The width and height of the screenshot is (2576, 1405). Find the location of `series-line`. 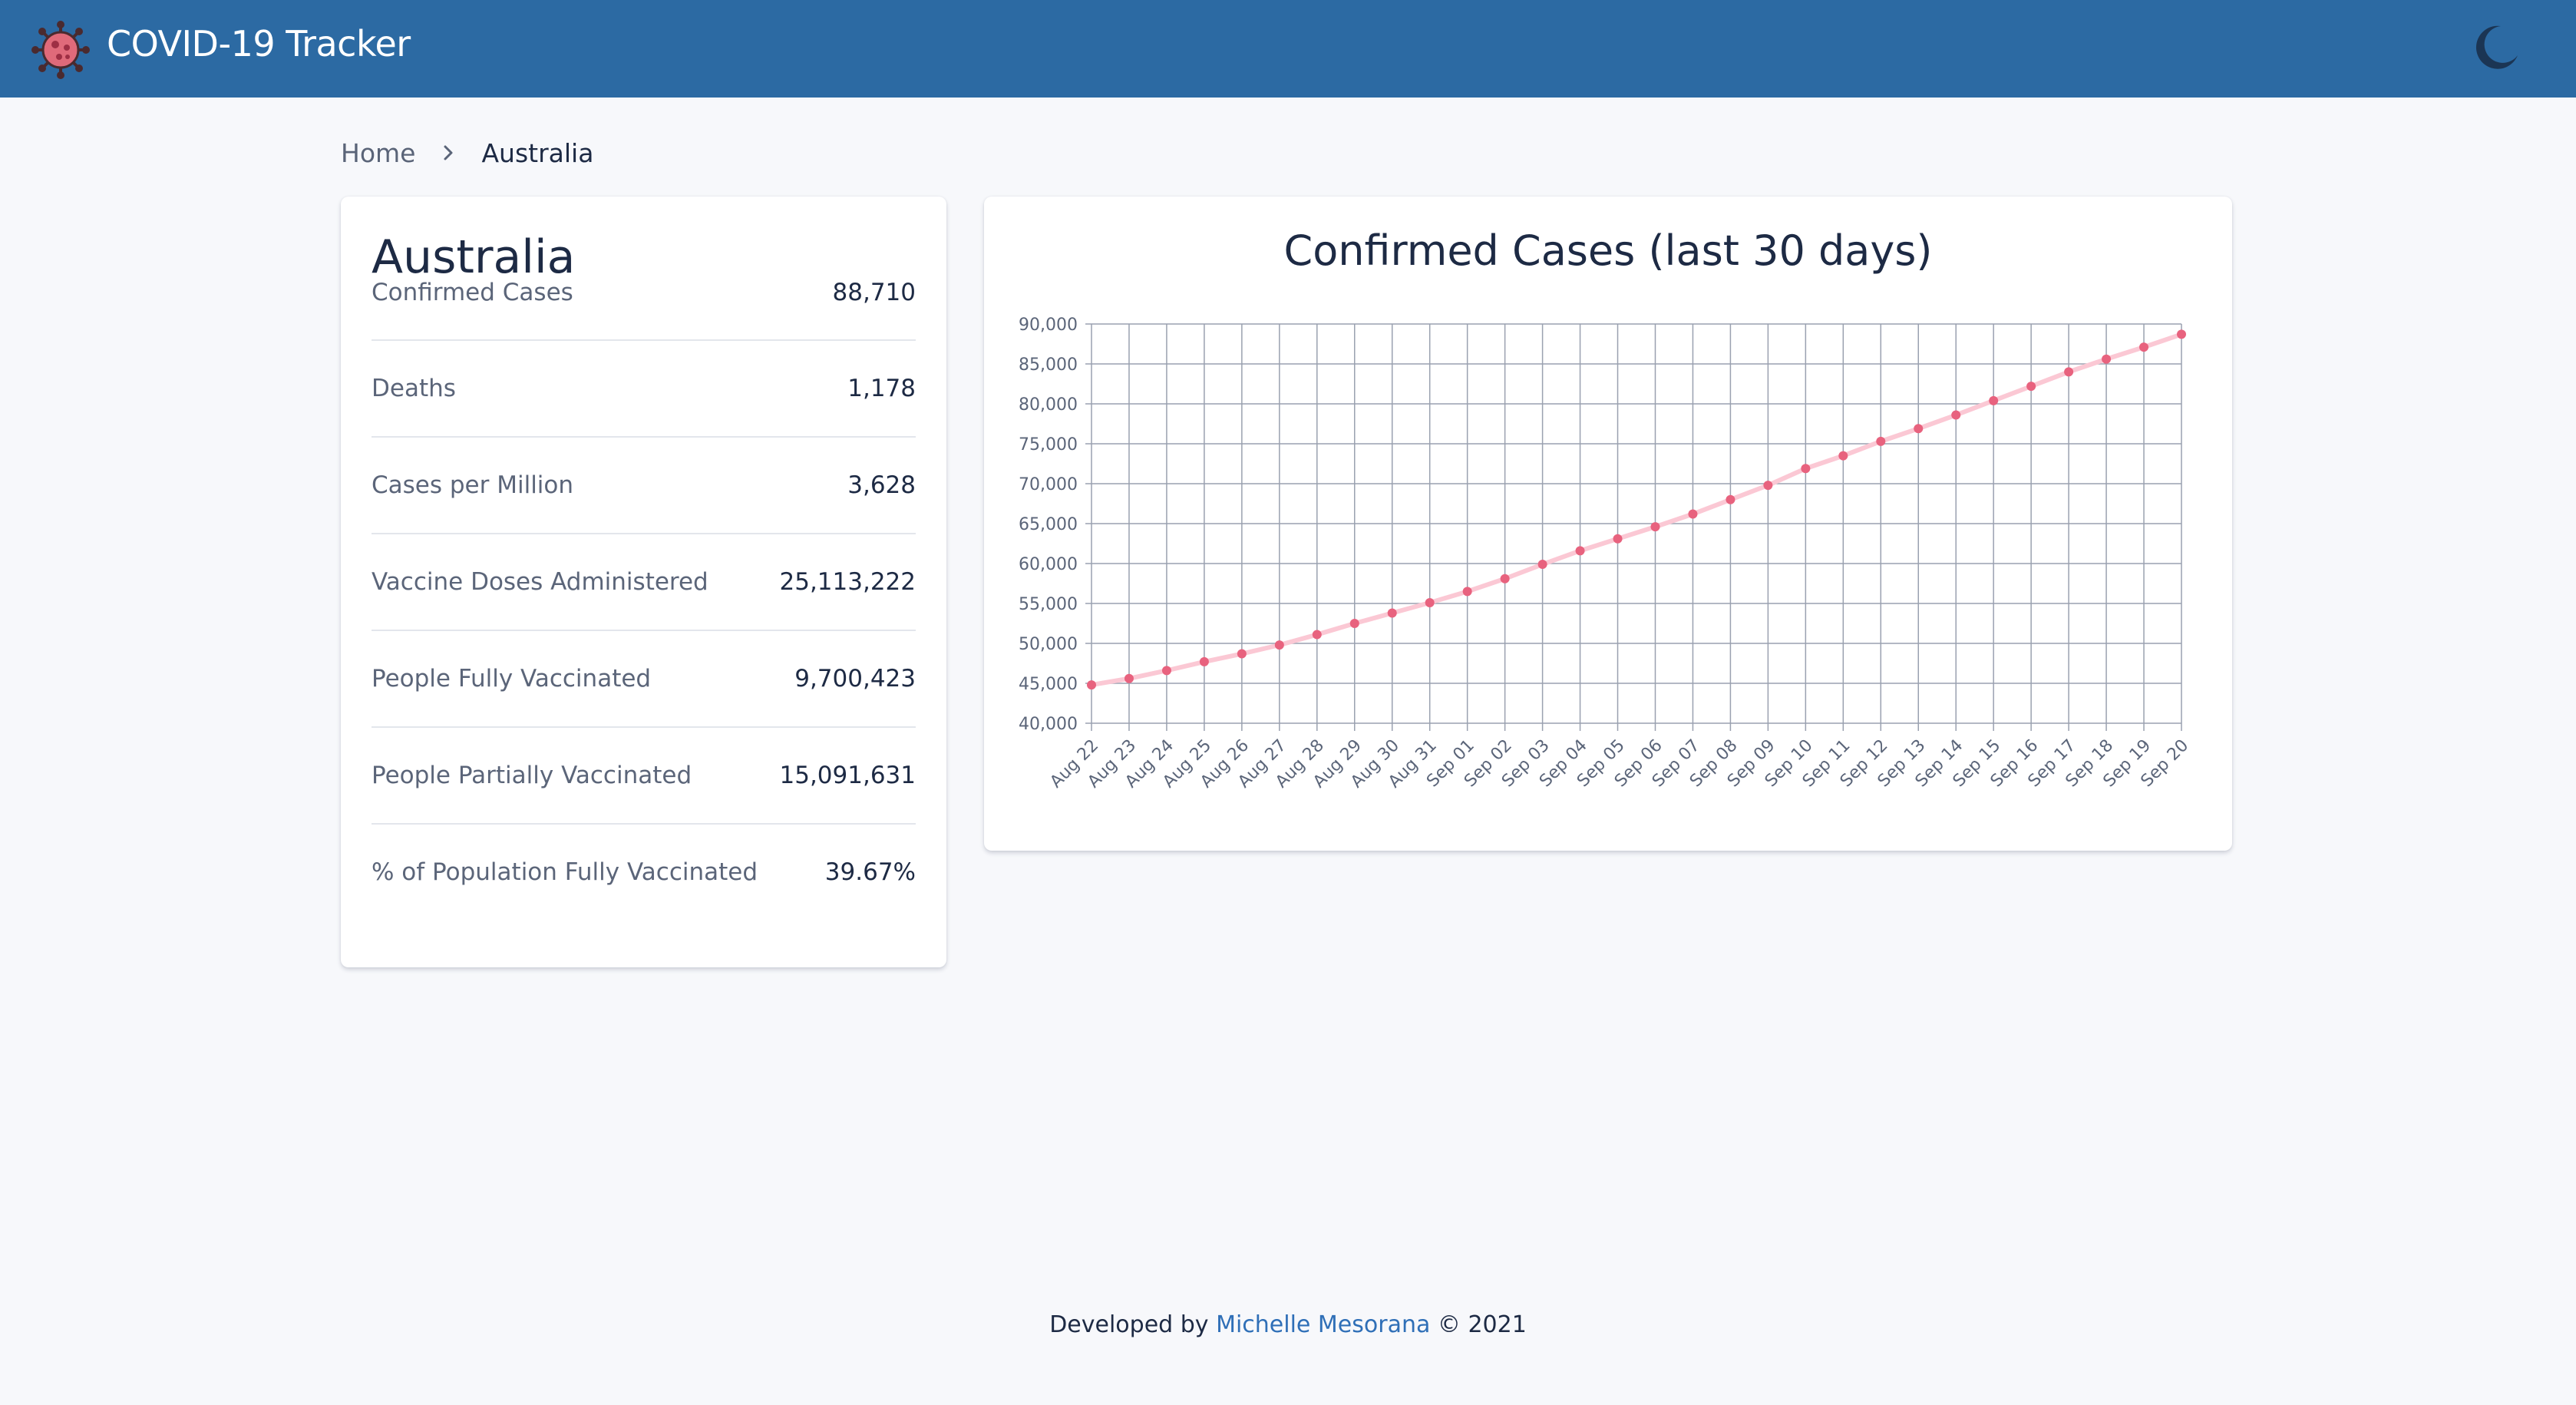

series-line is located at coordinates (1636, 510).